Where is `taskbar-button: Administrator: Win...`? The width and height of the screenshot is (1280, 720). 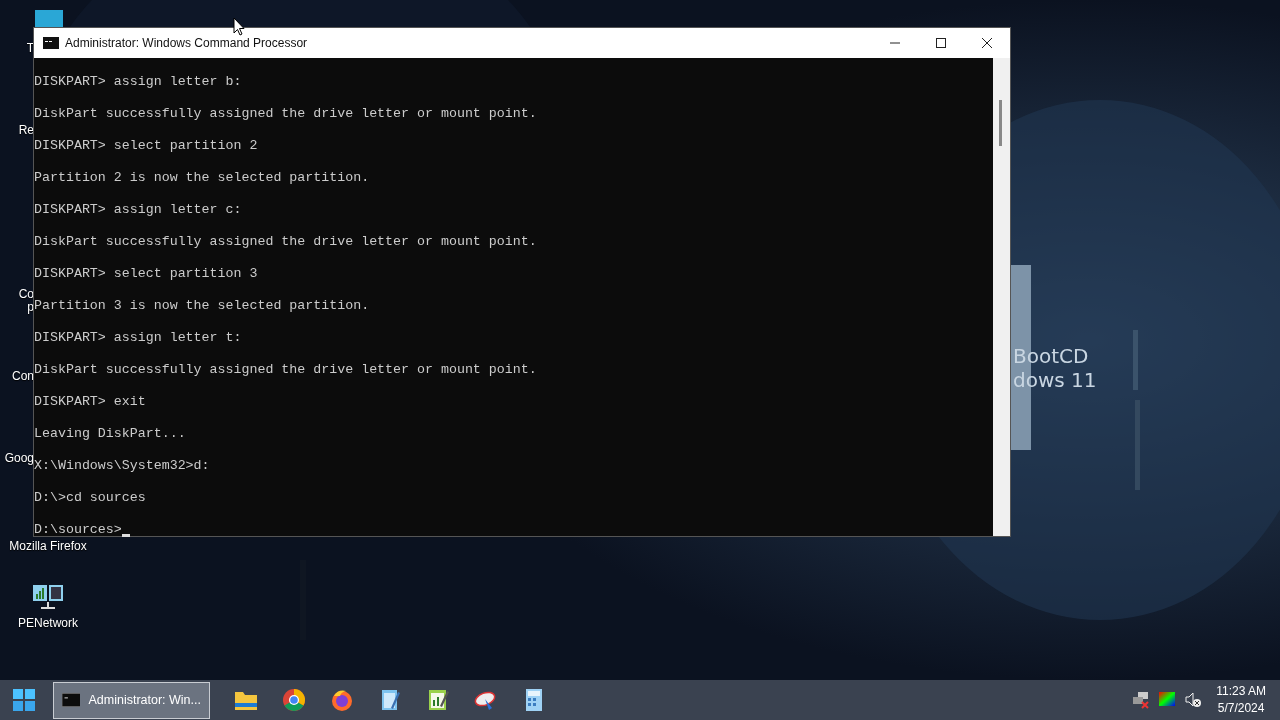 taskbar-button: Administrator: Win... is located at coordinates (131, 700).